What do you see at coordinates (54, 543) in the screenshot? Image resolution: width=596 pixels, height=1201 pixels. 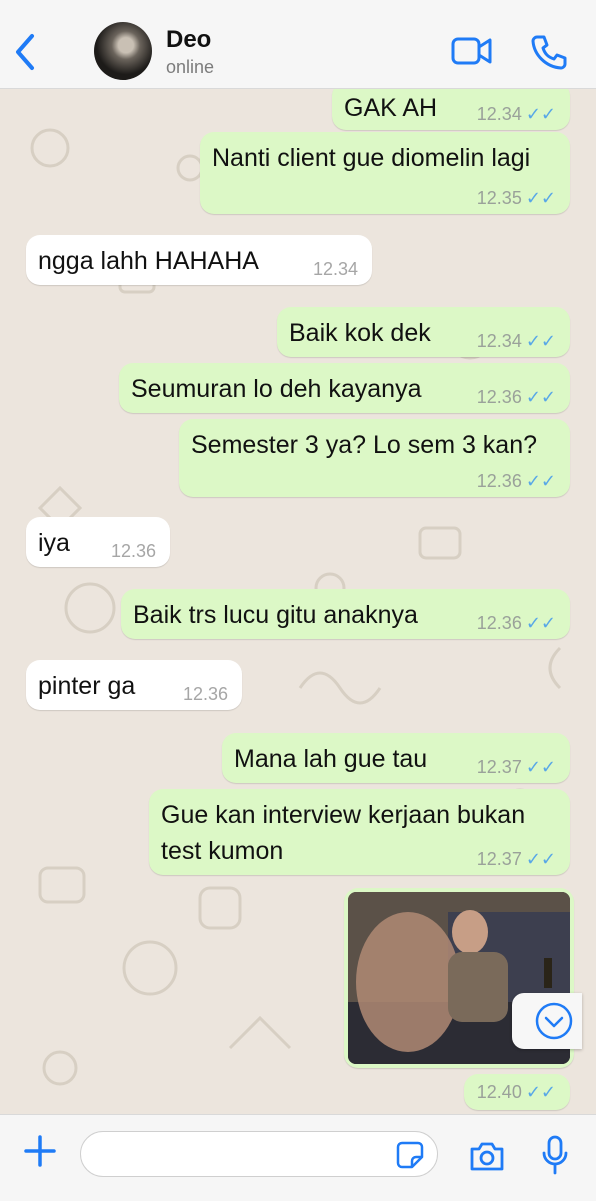 I see `message-text: iya` at bounding box center [54, 543].